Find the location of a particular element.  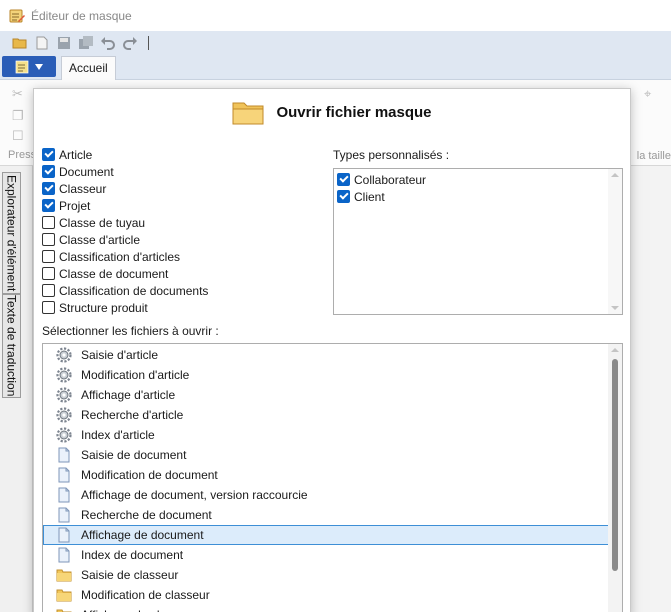

checkbox-label: Classeur is located at coordinates (83, 188).